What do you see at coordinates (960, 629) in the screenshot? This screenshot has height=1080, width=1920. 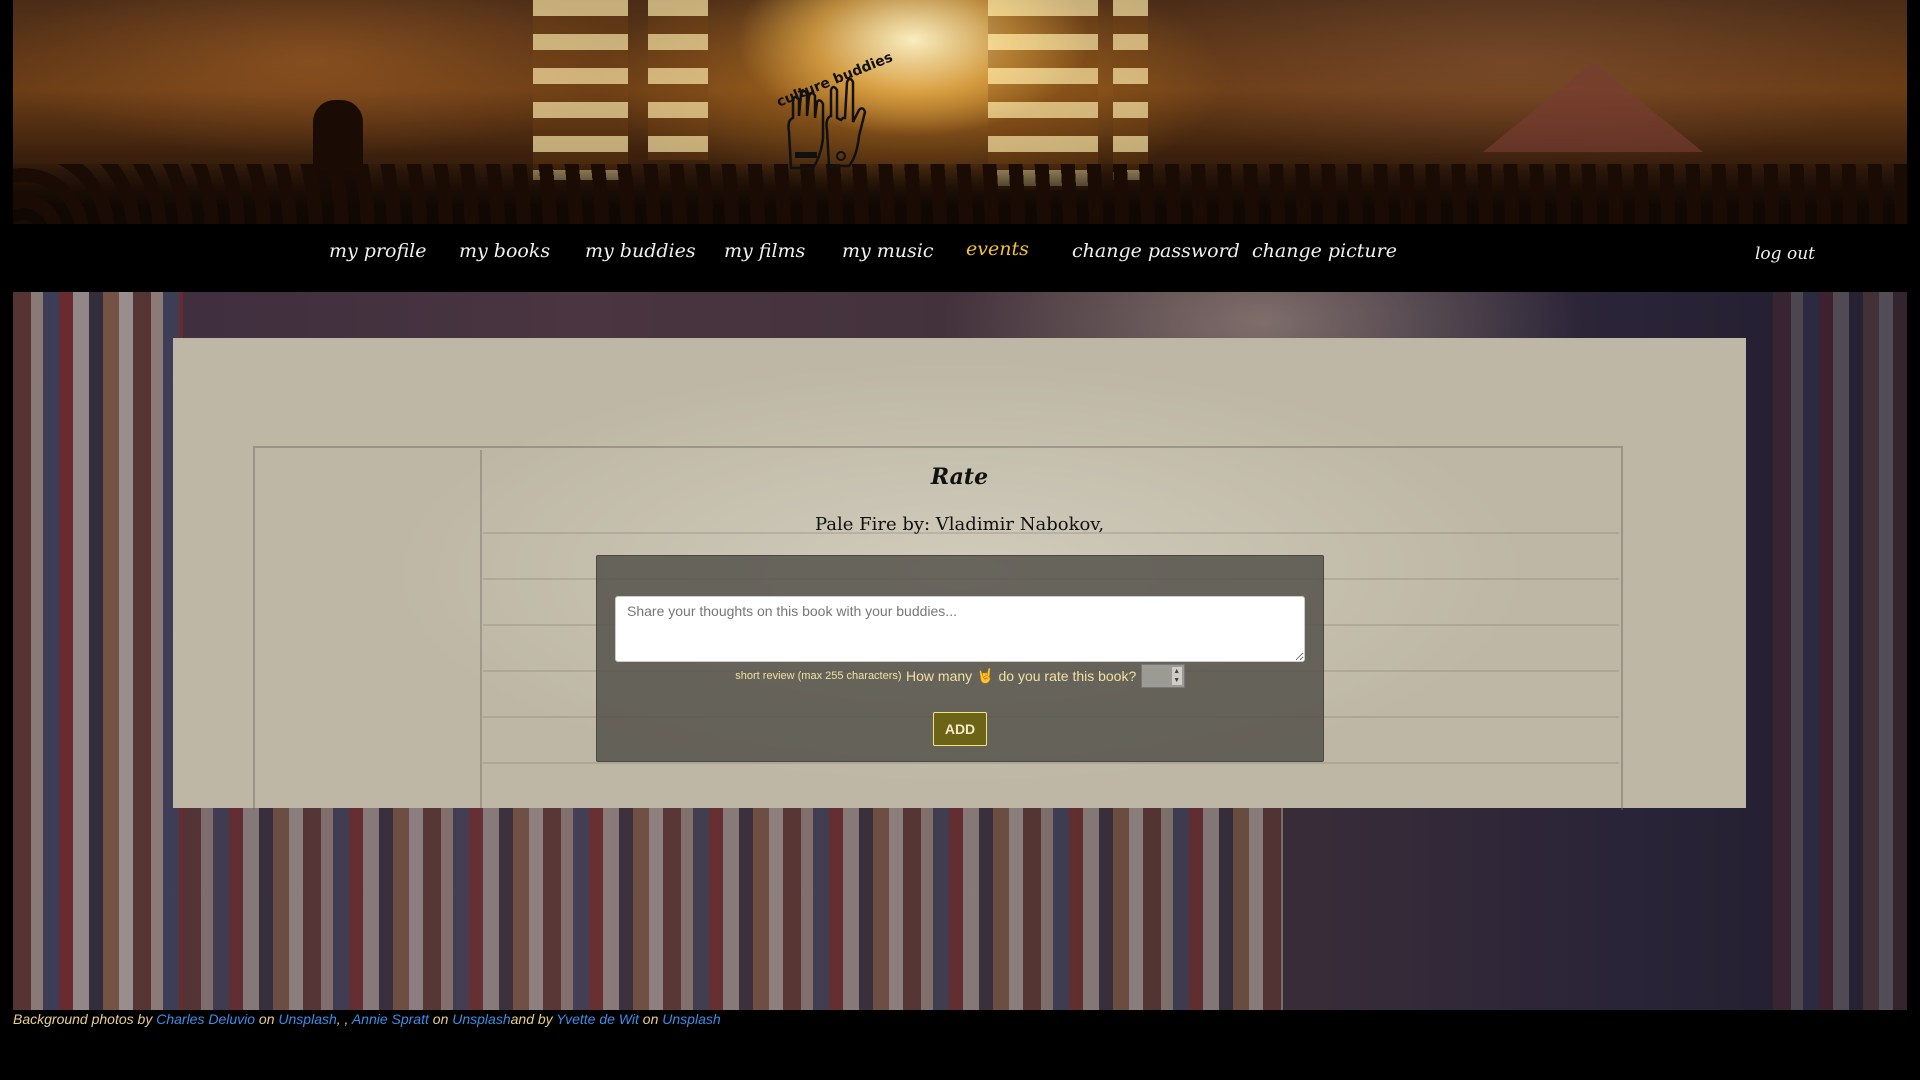 I see `review-textarea` at bounding box center [960, 629].